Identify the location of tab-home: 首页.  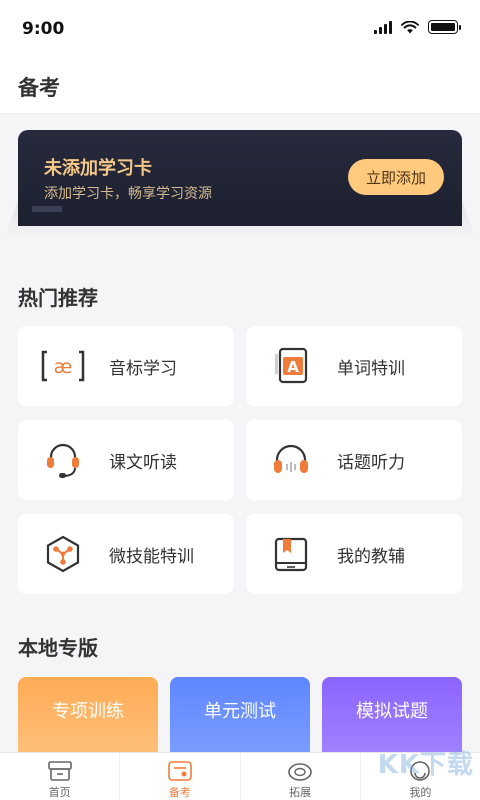
(59, 776).